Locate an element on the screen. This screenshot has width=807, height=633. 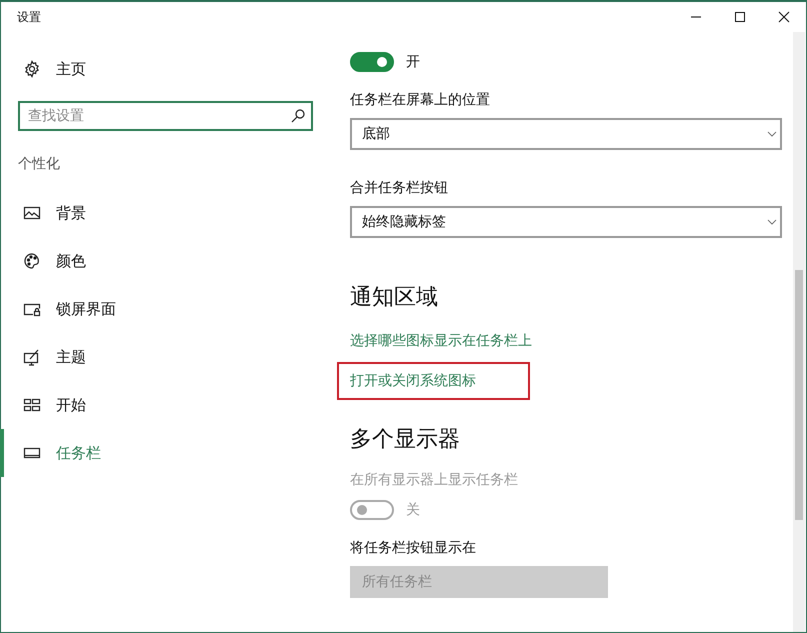
section-heading: 多个显示器 is located at coordinates (405, 440).